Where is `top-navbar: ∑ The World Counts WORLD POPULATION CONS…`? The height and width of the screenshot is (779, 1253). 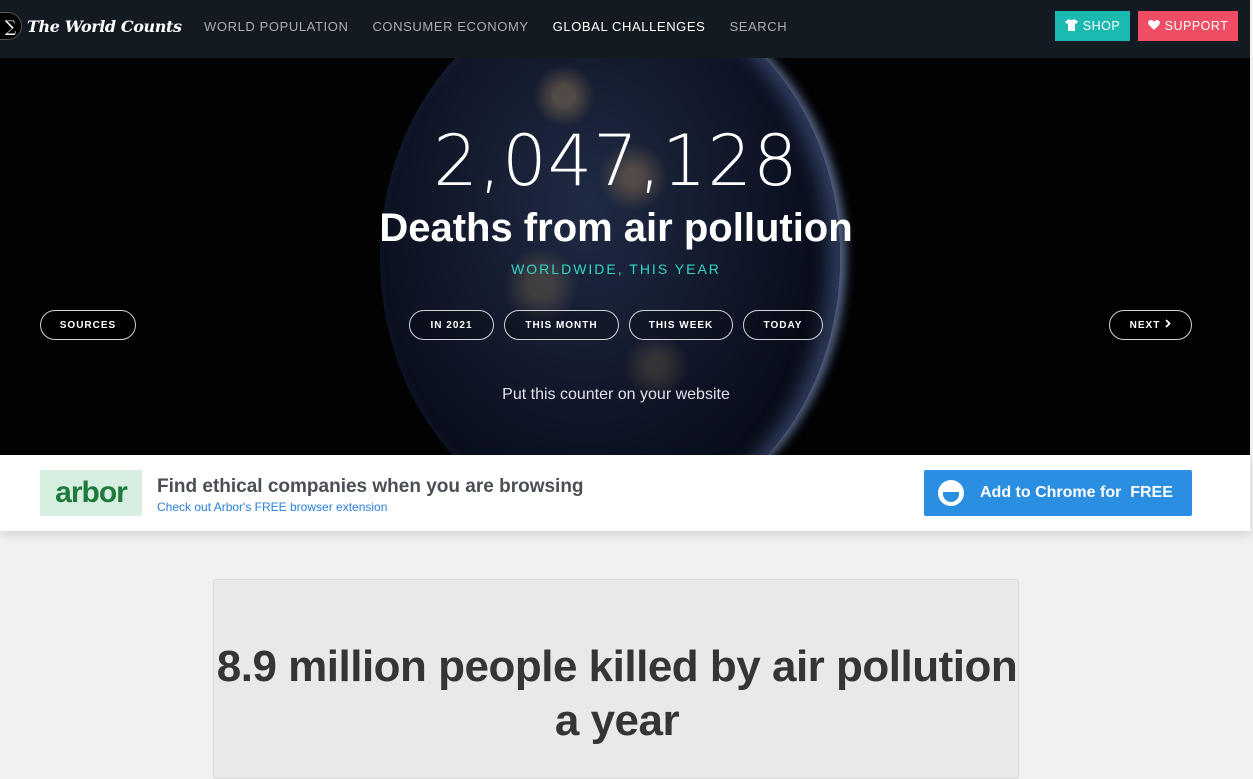
top-navbar: ∑ The World Counts WORLD POPULATION CONS… is located at coordinates (625, 29).